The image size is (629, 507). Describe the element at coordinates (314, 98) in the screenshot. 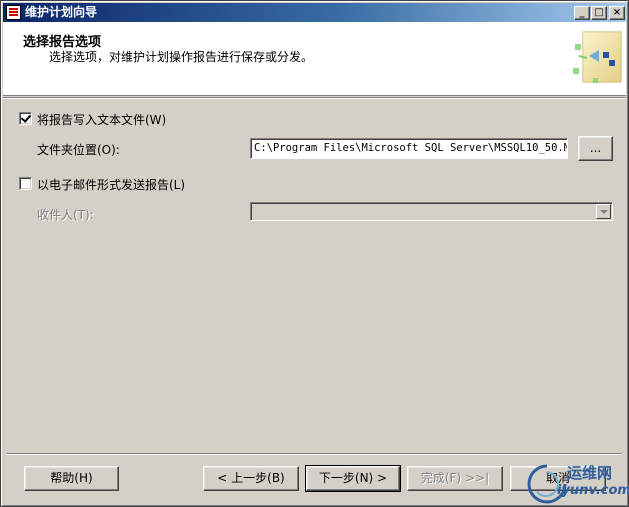

I see `header-separator` at that location.